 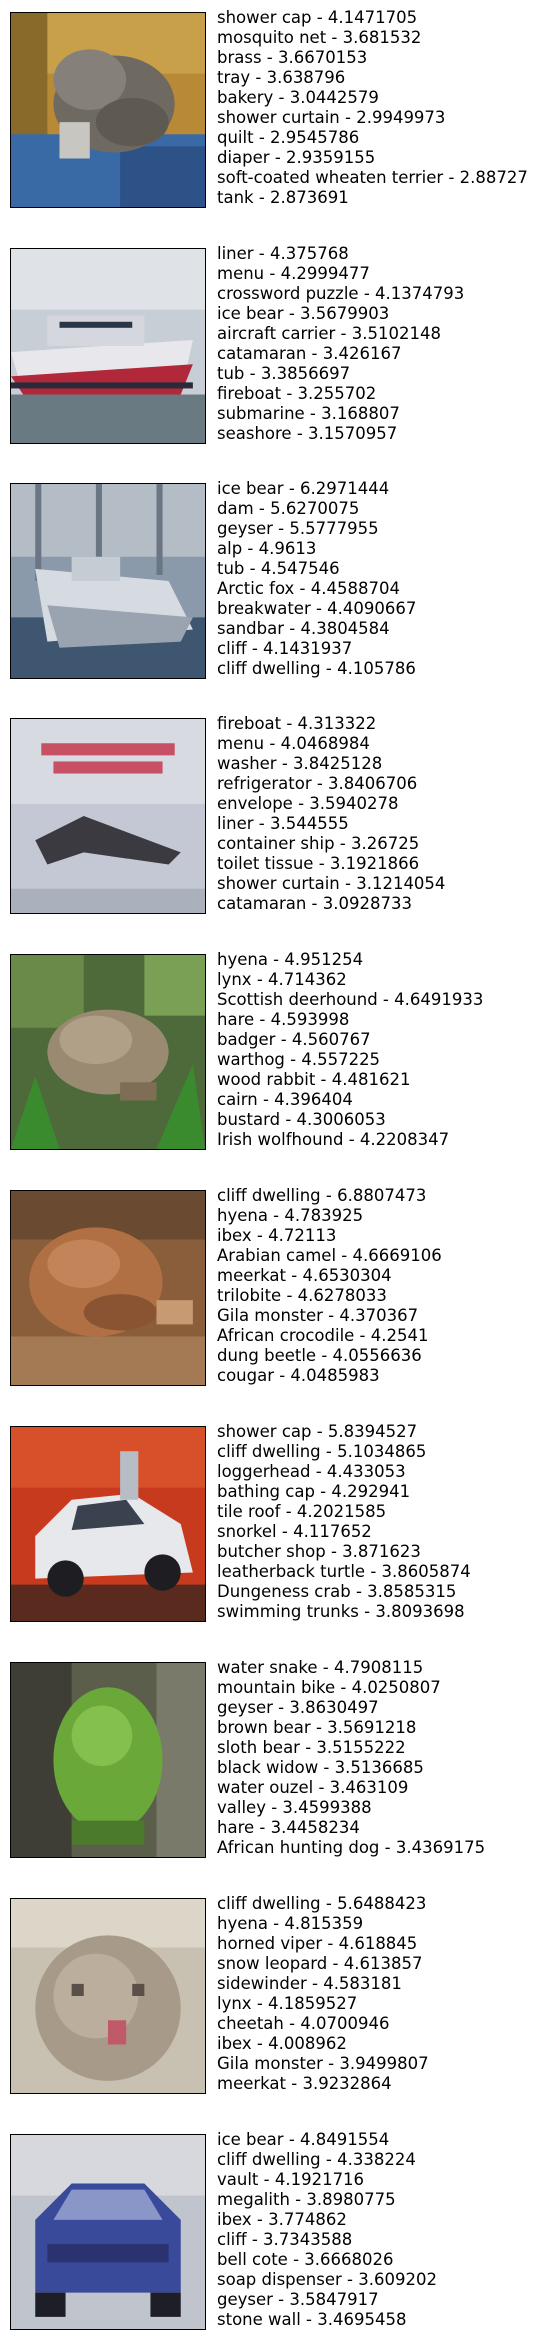 I want to click on prediction-item: trilobite - 4.6278033, so click(x=302, y=1295).